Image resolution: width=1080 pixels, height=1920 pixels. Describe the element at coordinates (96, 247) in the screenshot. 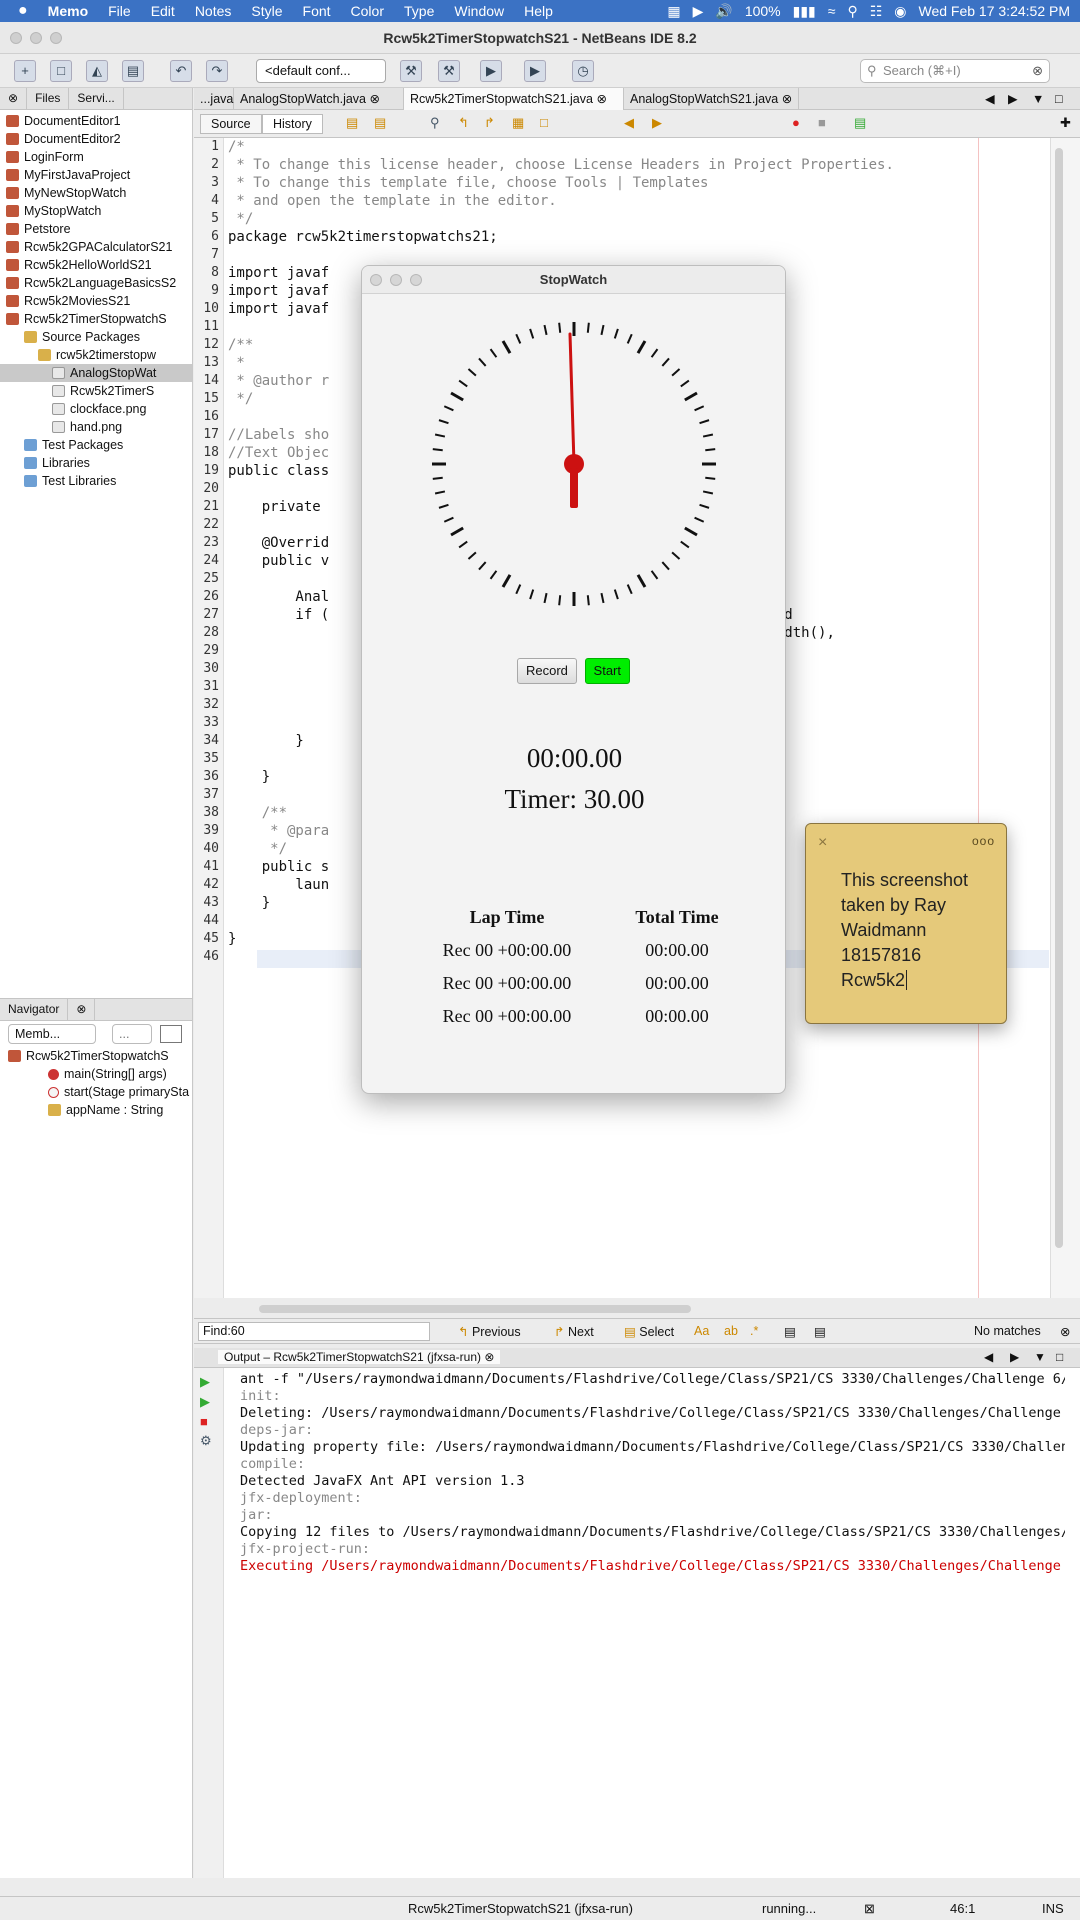

I see `project-tree-item: Rcw5k2GPACalculatorS21` at that location.